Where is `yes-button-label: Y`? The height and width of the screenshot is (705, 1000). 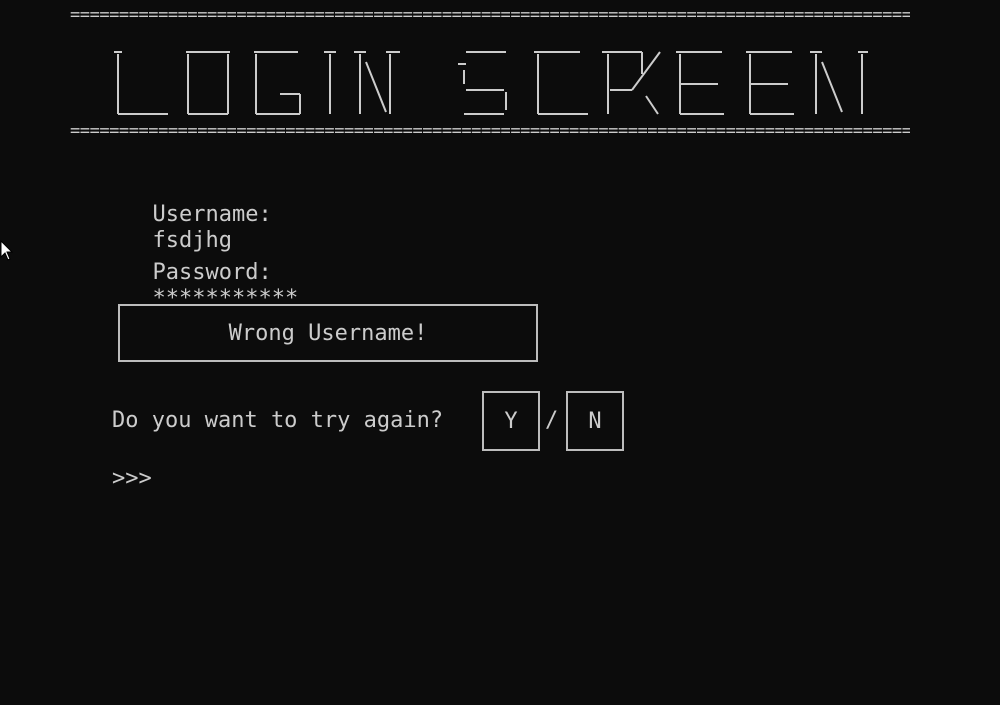
yes-button-label: Y is located at coordinates (511, 421).